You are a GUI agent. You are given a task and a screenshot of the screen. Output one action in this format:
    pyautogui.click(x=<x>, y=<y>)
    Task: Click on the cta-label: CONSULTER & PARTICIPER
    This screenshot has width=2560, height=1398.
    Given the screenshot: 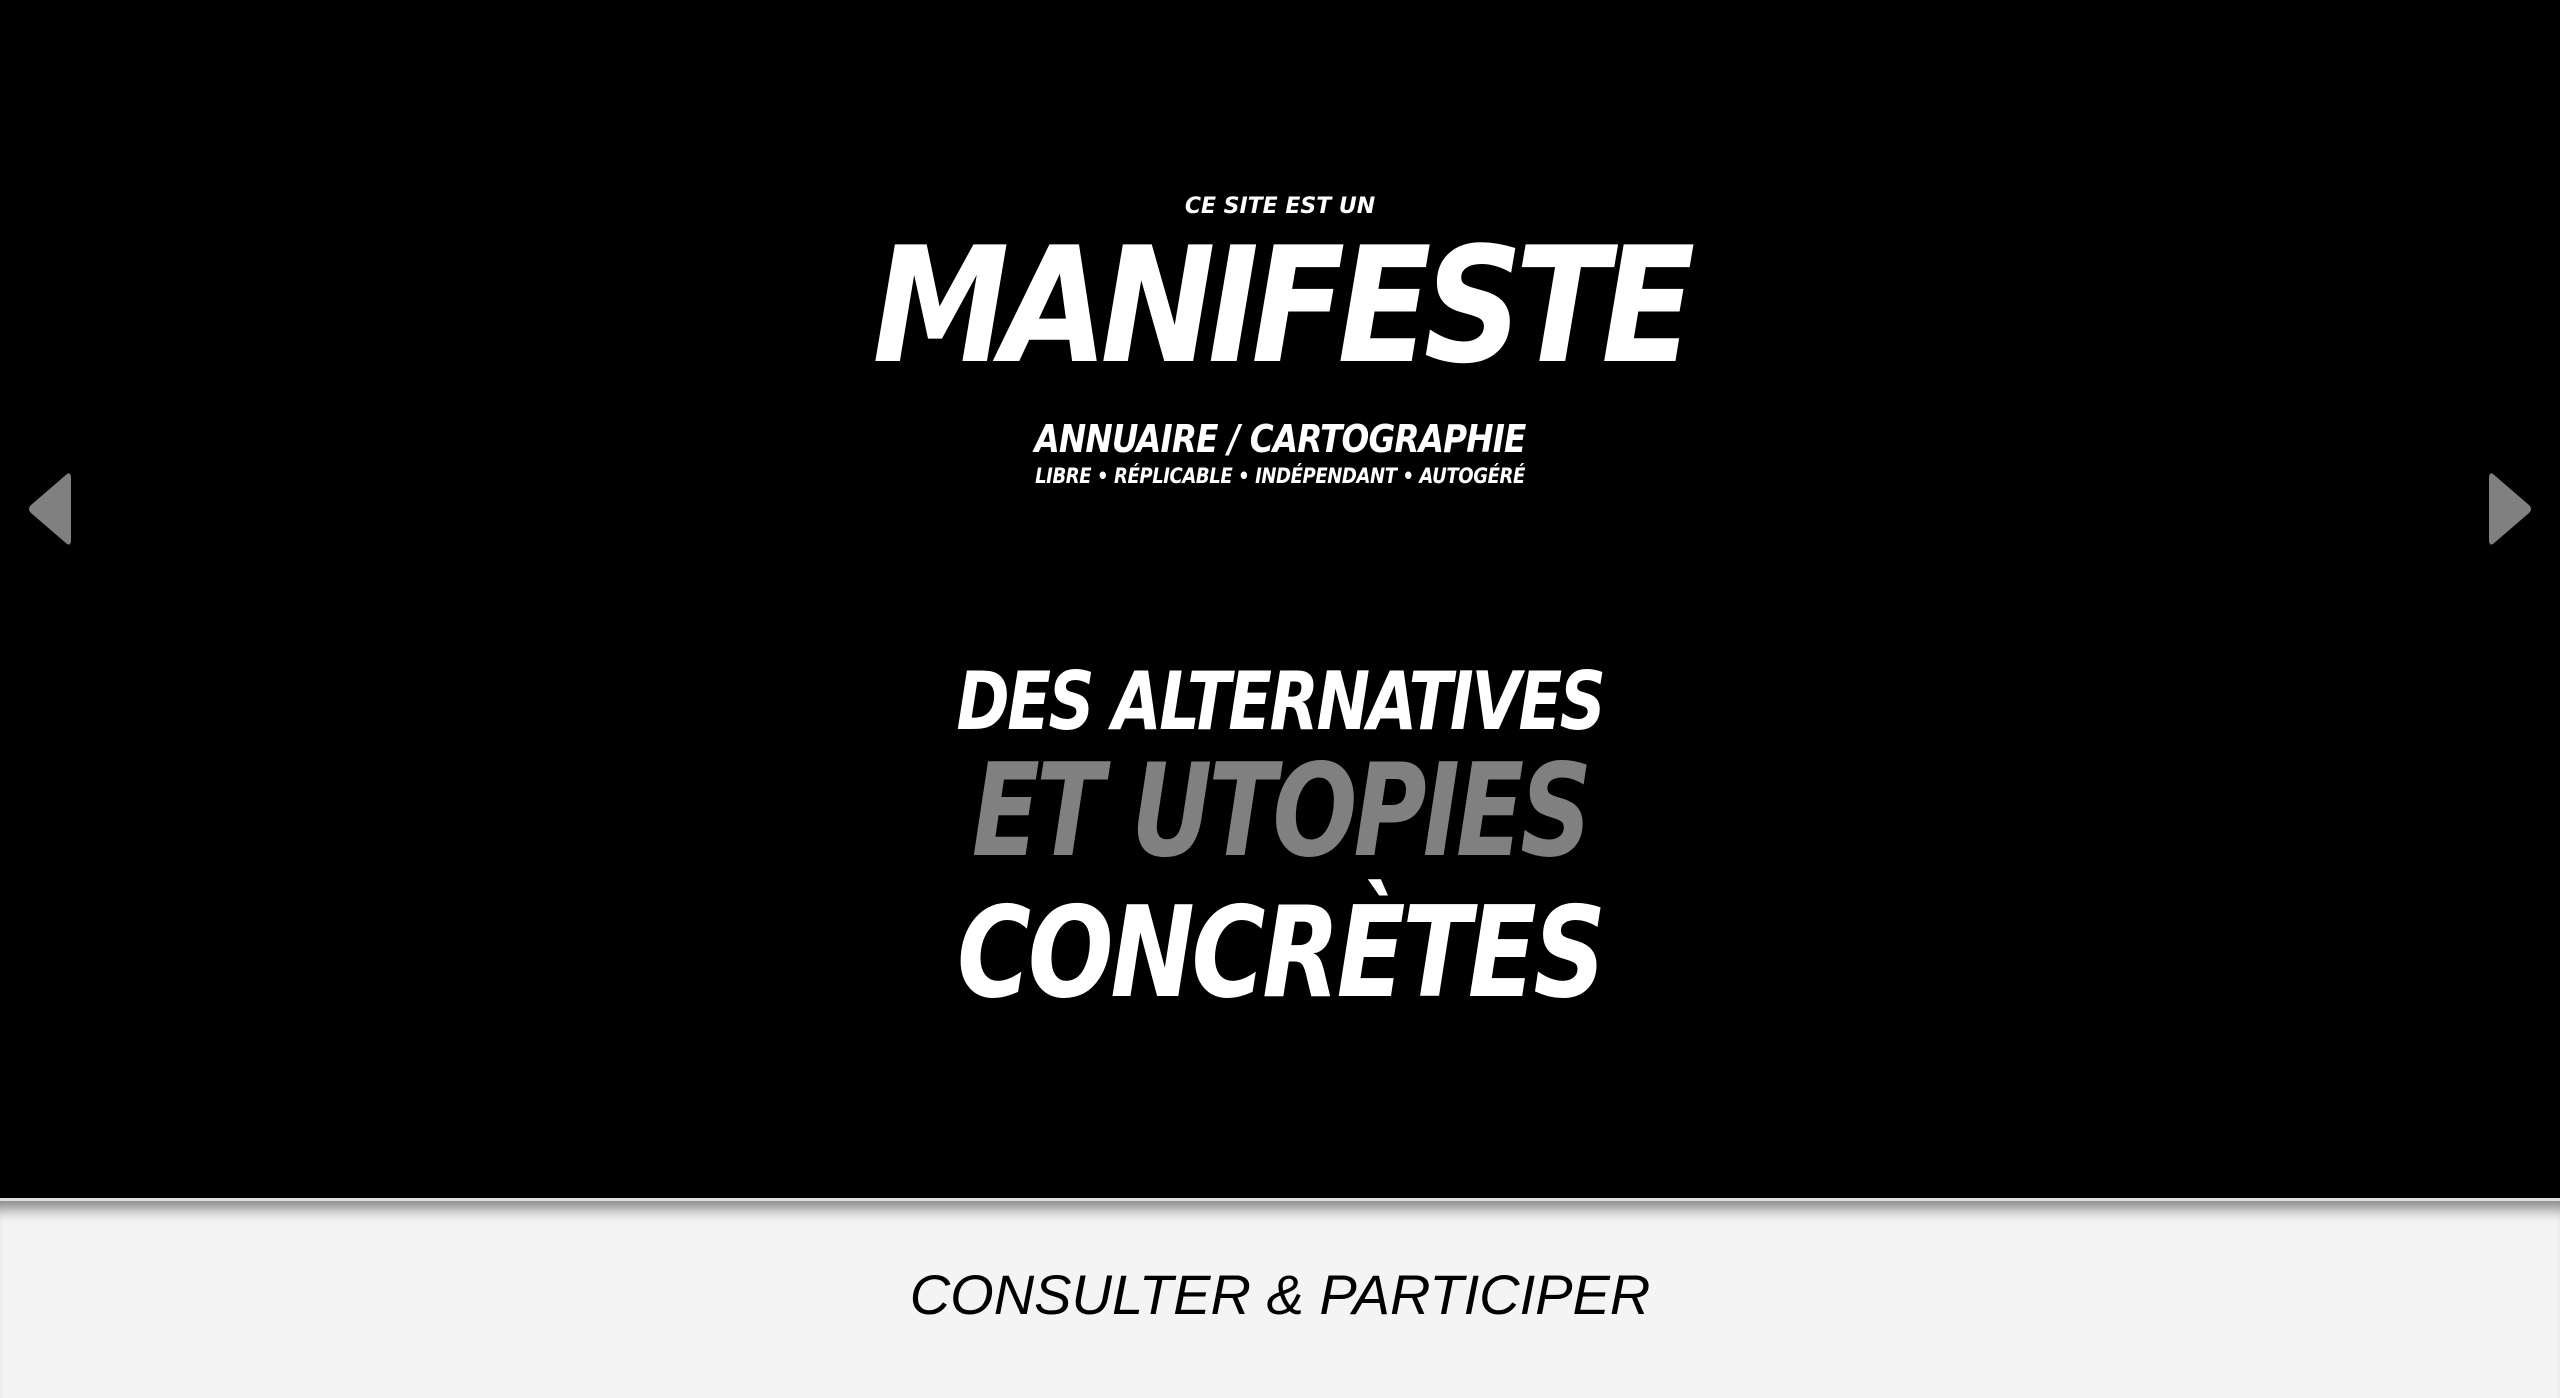 What is the action you would take?
    pyautogui.click(x=1280, y=1294)
    